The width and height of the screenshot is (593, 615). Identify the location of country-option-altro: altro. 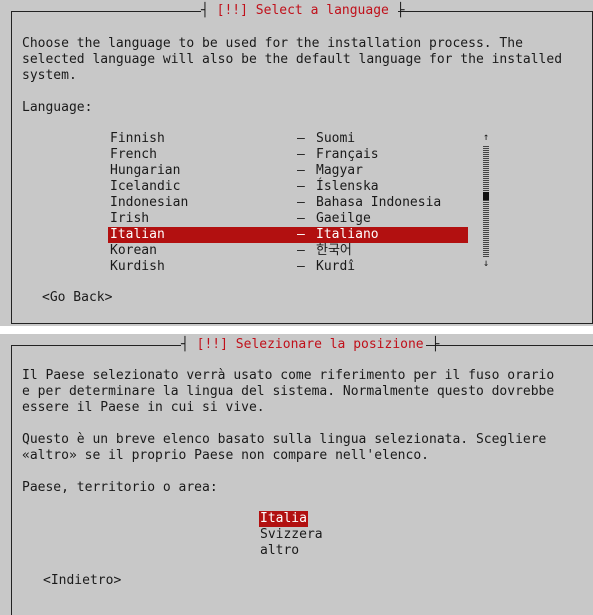
(279, 551).